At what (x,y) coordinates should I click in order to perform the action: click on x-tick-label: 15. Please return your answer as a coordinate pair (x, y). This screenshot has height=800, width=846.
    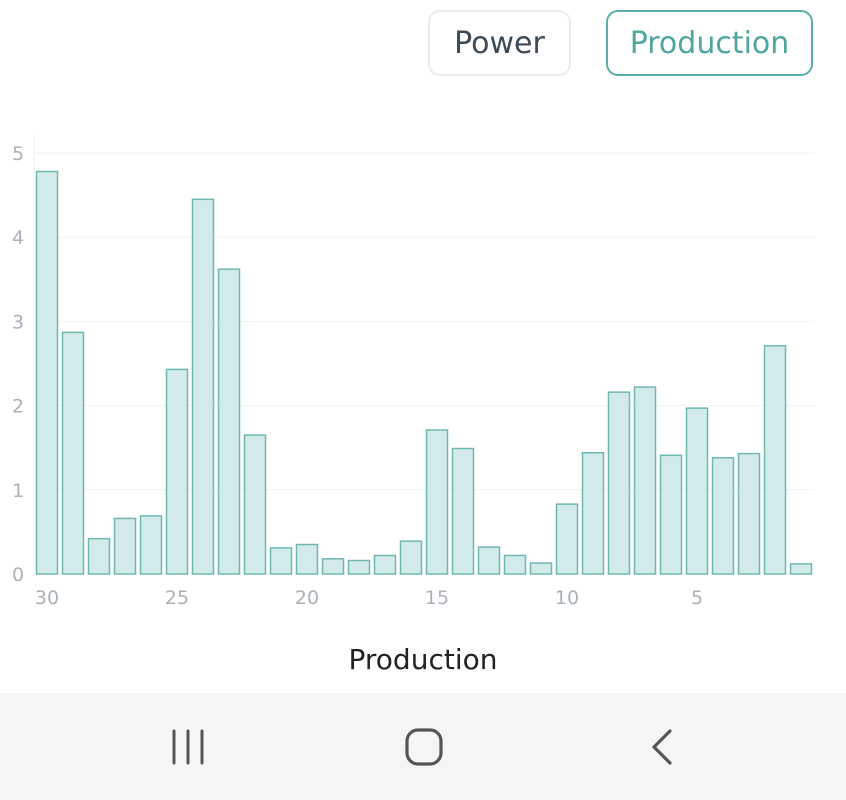
    Looking at the image, I should click on (437, 598).